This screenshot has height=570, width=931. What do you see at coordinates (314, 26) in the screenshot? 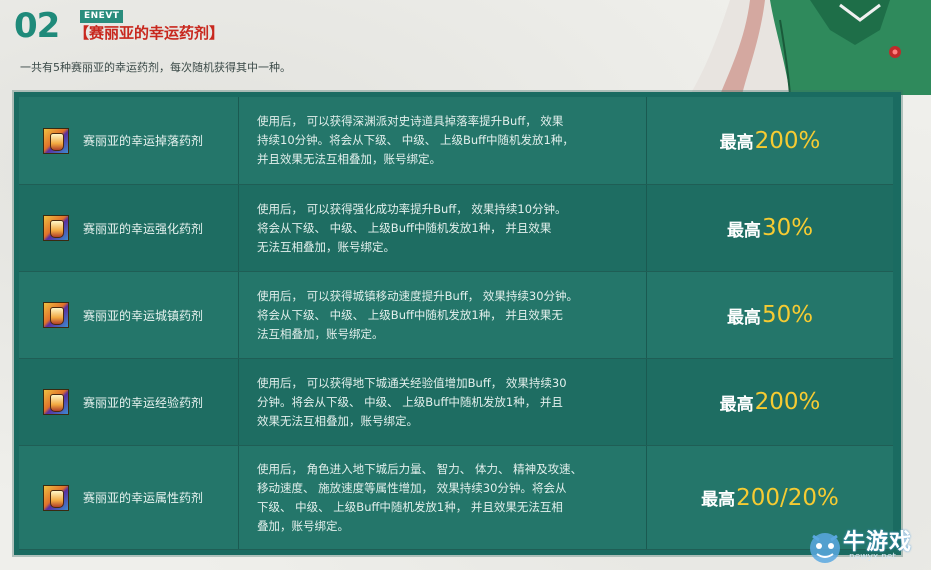
I see `section-header: 02 ENEVT 【赛丽亚的幸运药剂】` at bounding box center [314, 26].